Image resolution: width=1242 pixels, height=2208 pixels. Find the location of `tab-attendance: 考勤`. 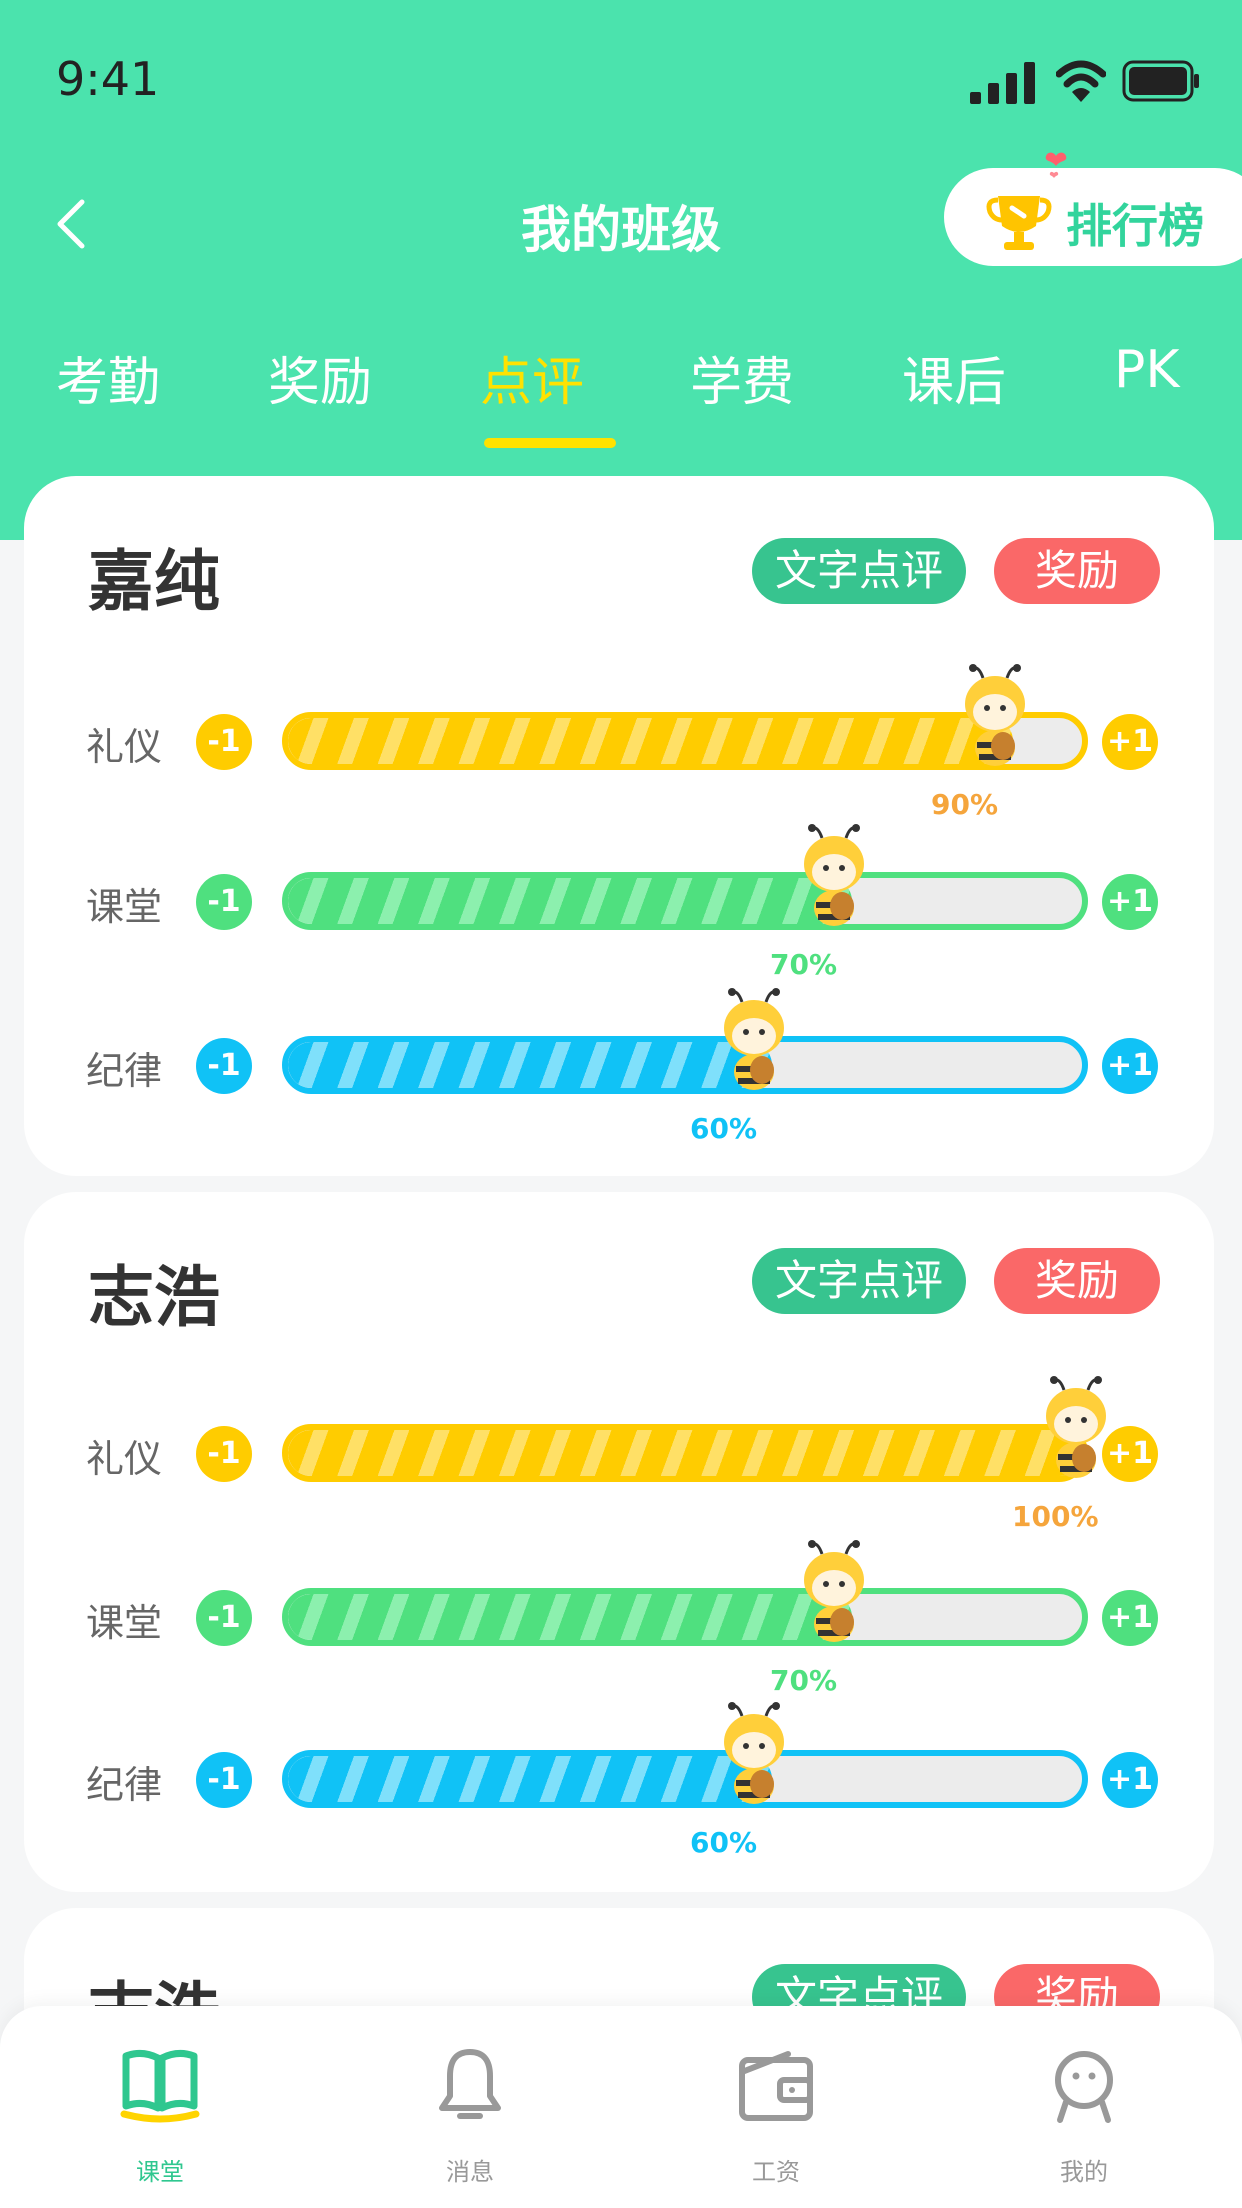

tab-attendance: 考勤 is located at coordinates (108, 377).